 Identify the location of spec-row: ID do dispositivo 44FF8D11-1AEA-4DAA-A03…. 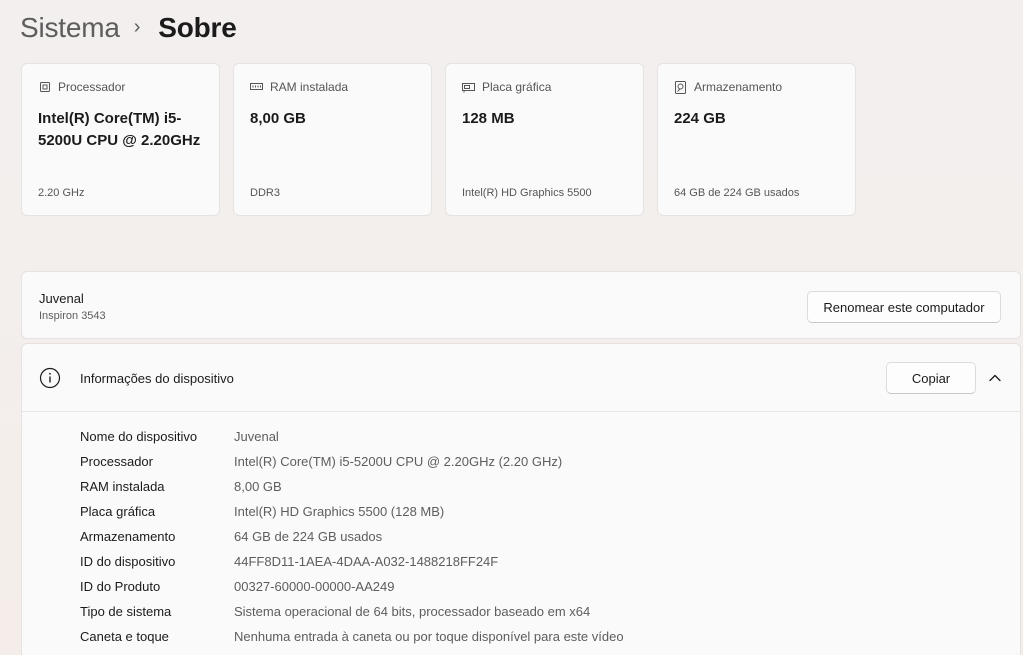
(352, 561).